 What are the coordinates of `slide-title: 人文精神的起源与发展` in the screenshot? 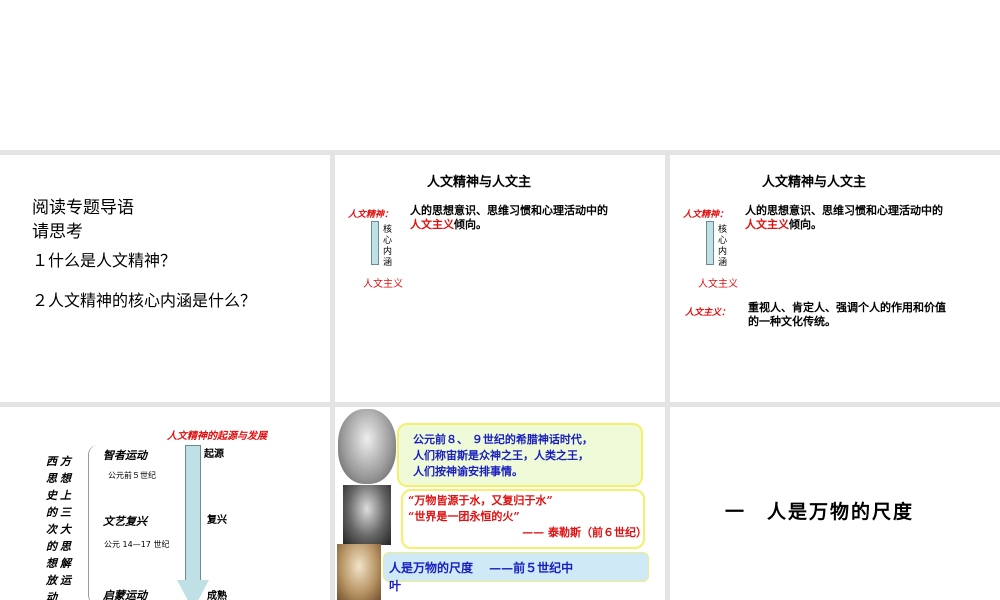 It's located at (217, 436).